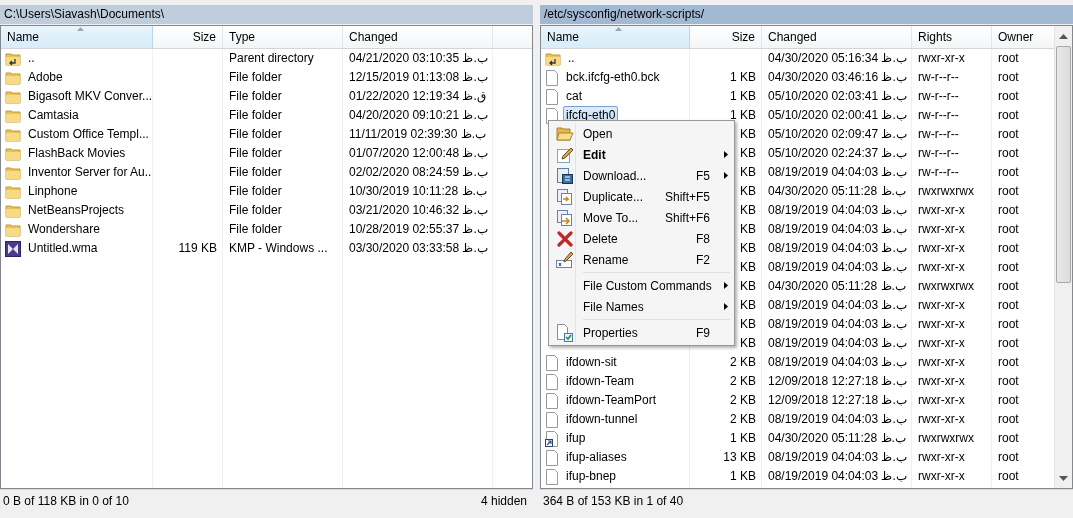  Describe the element at coordinates (574, 96) in the screenshot. I see `file-name: cat` at that location.